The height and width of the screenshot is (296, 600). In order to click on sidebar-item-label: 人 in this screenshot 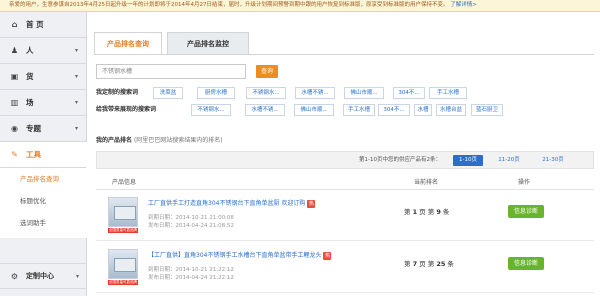, I will do `click(30, 50)`.